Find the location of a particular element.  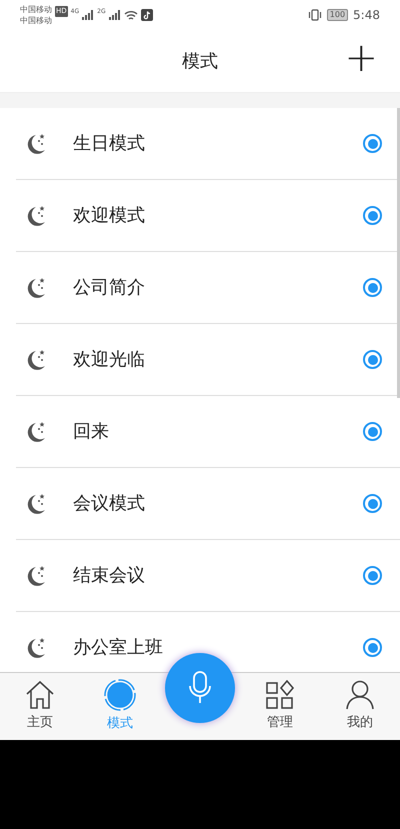

mode-name: 欢迎模式 is located at coordinates (109, 216).